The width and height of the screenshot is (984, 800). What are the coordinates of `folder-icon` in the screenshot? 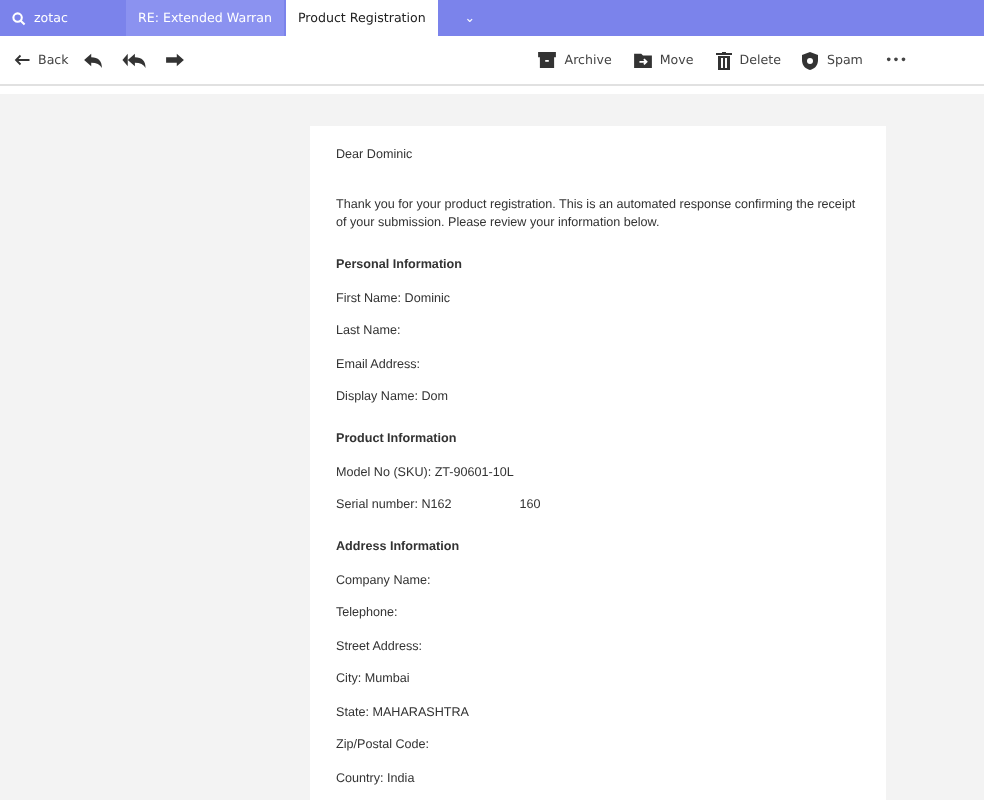 It's located at (642, 60).